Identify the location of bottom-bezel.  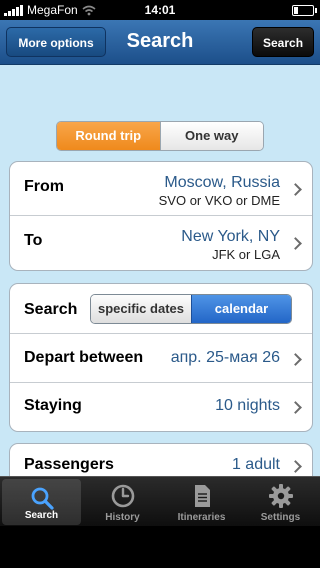
(160, 547).